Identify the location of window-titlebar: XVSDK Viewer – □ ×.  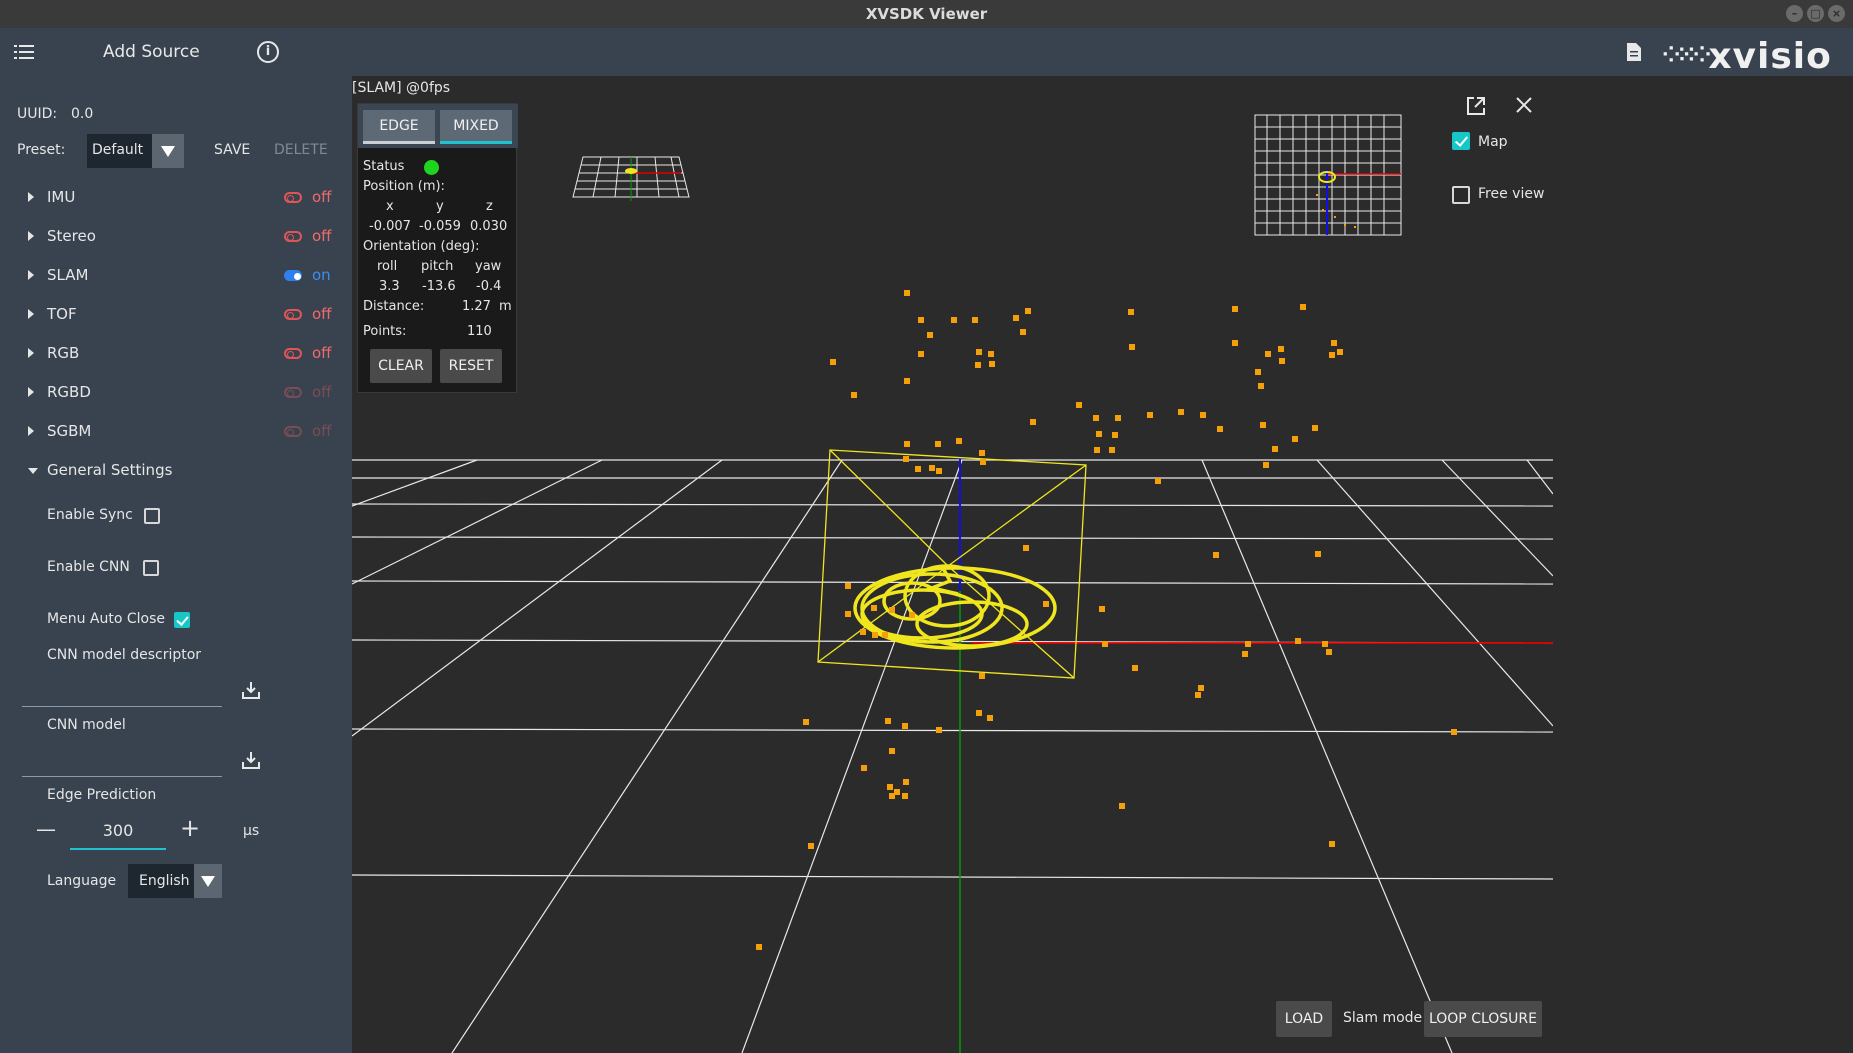
(926, 14).